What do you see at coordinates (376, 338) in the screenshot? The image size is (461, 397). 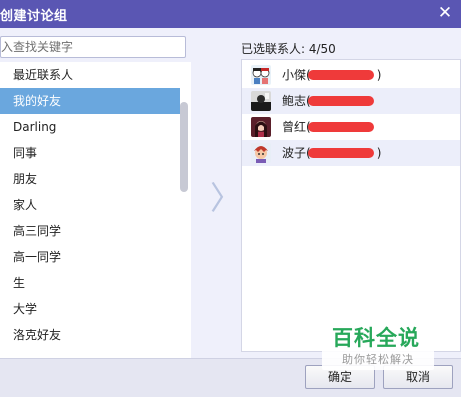 I see `watermark-title: 百科全说` at bounding box center [376, 338].